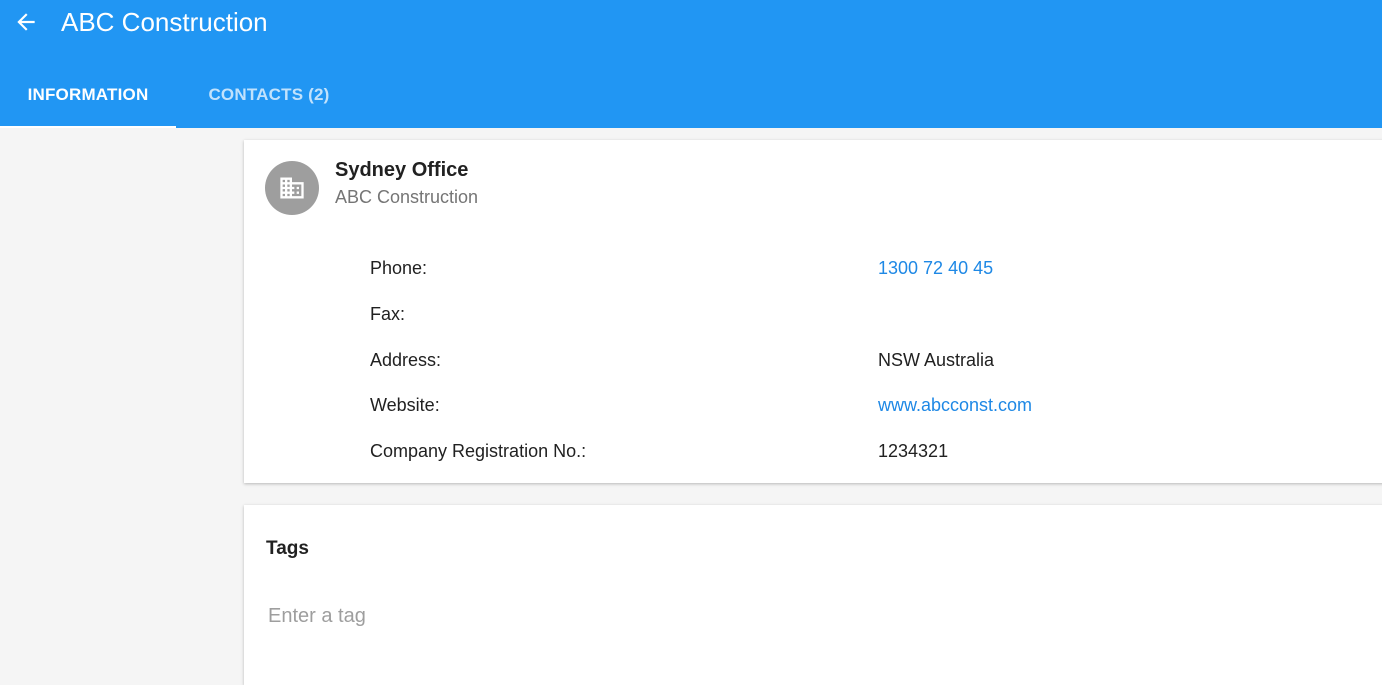  What do you see at coordinates (568, 616) in the screenshot?
I see `tag-input` at bounding box center [568, 616].